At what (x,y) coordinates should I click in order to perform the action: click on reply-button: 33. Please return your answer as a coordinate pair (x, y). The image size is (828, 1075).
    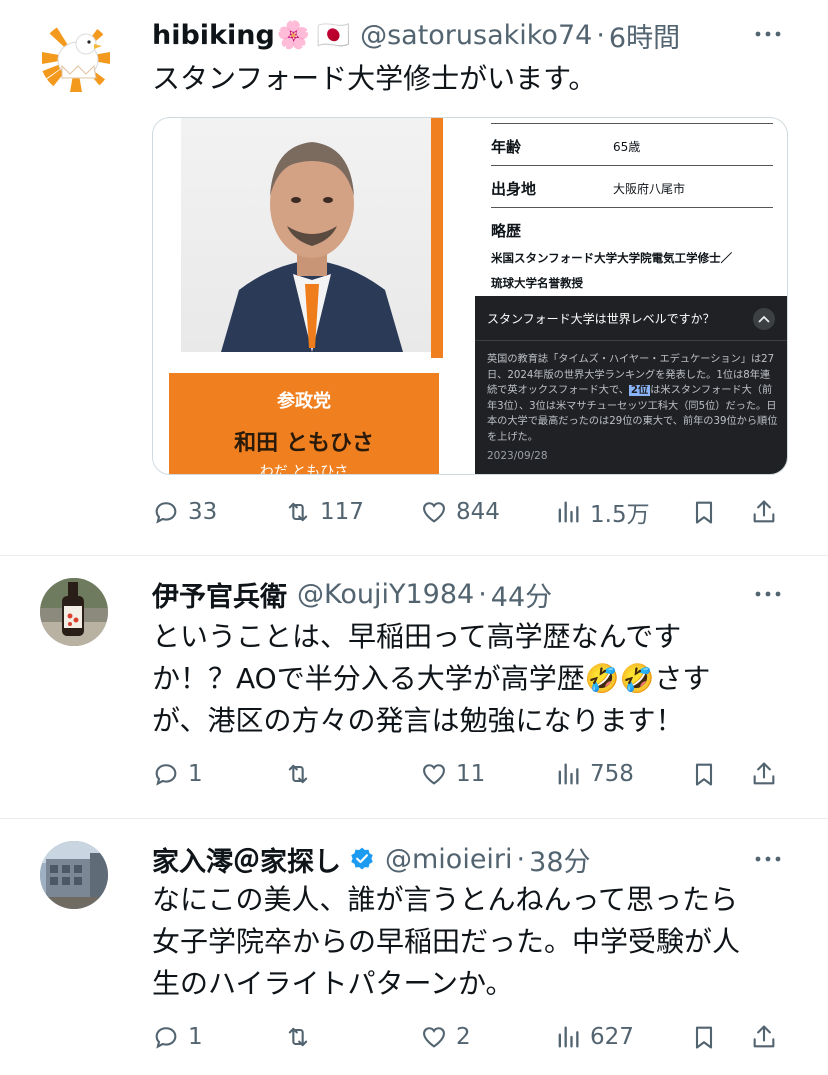
    Looking at the image, I should click on (184, 512).